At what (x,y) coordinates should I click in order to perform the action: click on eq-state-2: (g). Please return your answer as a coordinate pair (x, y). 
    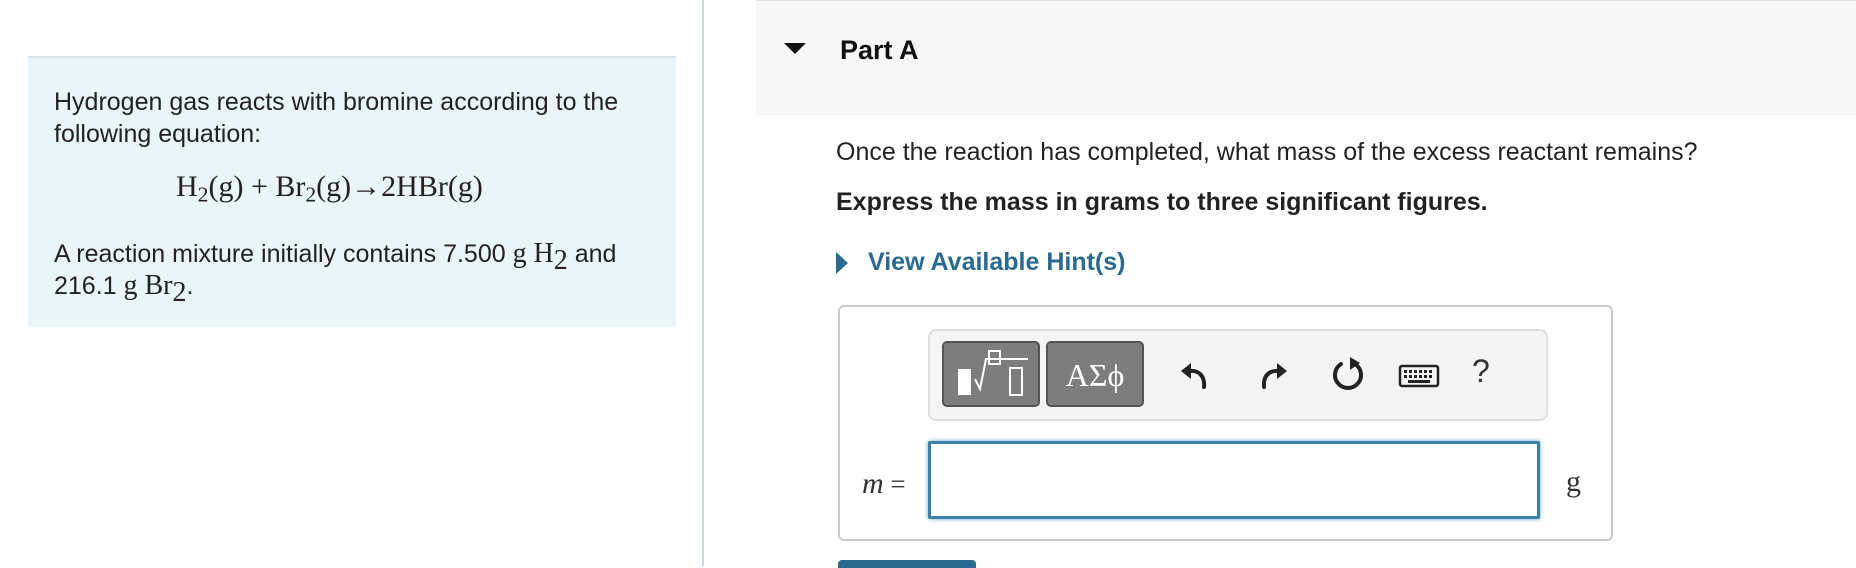
    Looking at the image, I should click on (334, 186).